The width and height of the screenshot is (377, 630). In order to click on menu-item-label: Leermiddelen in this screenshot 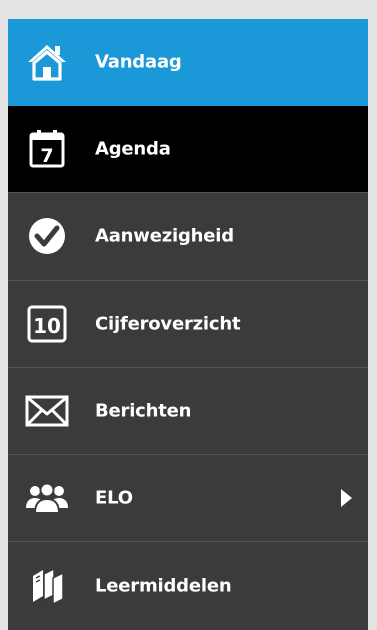, I will do `click(163, 586)`.